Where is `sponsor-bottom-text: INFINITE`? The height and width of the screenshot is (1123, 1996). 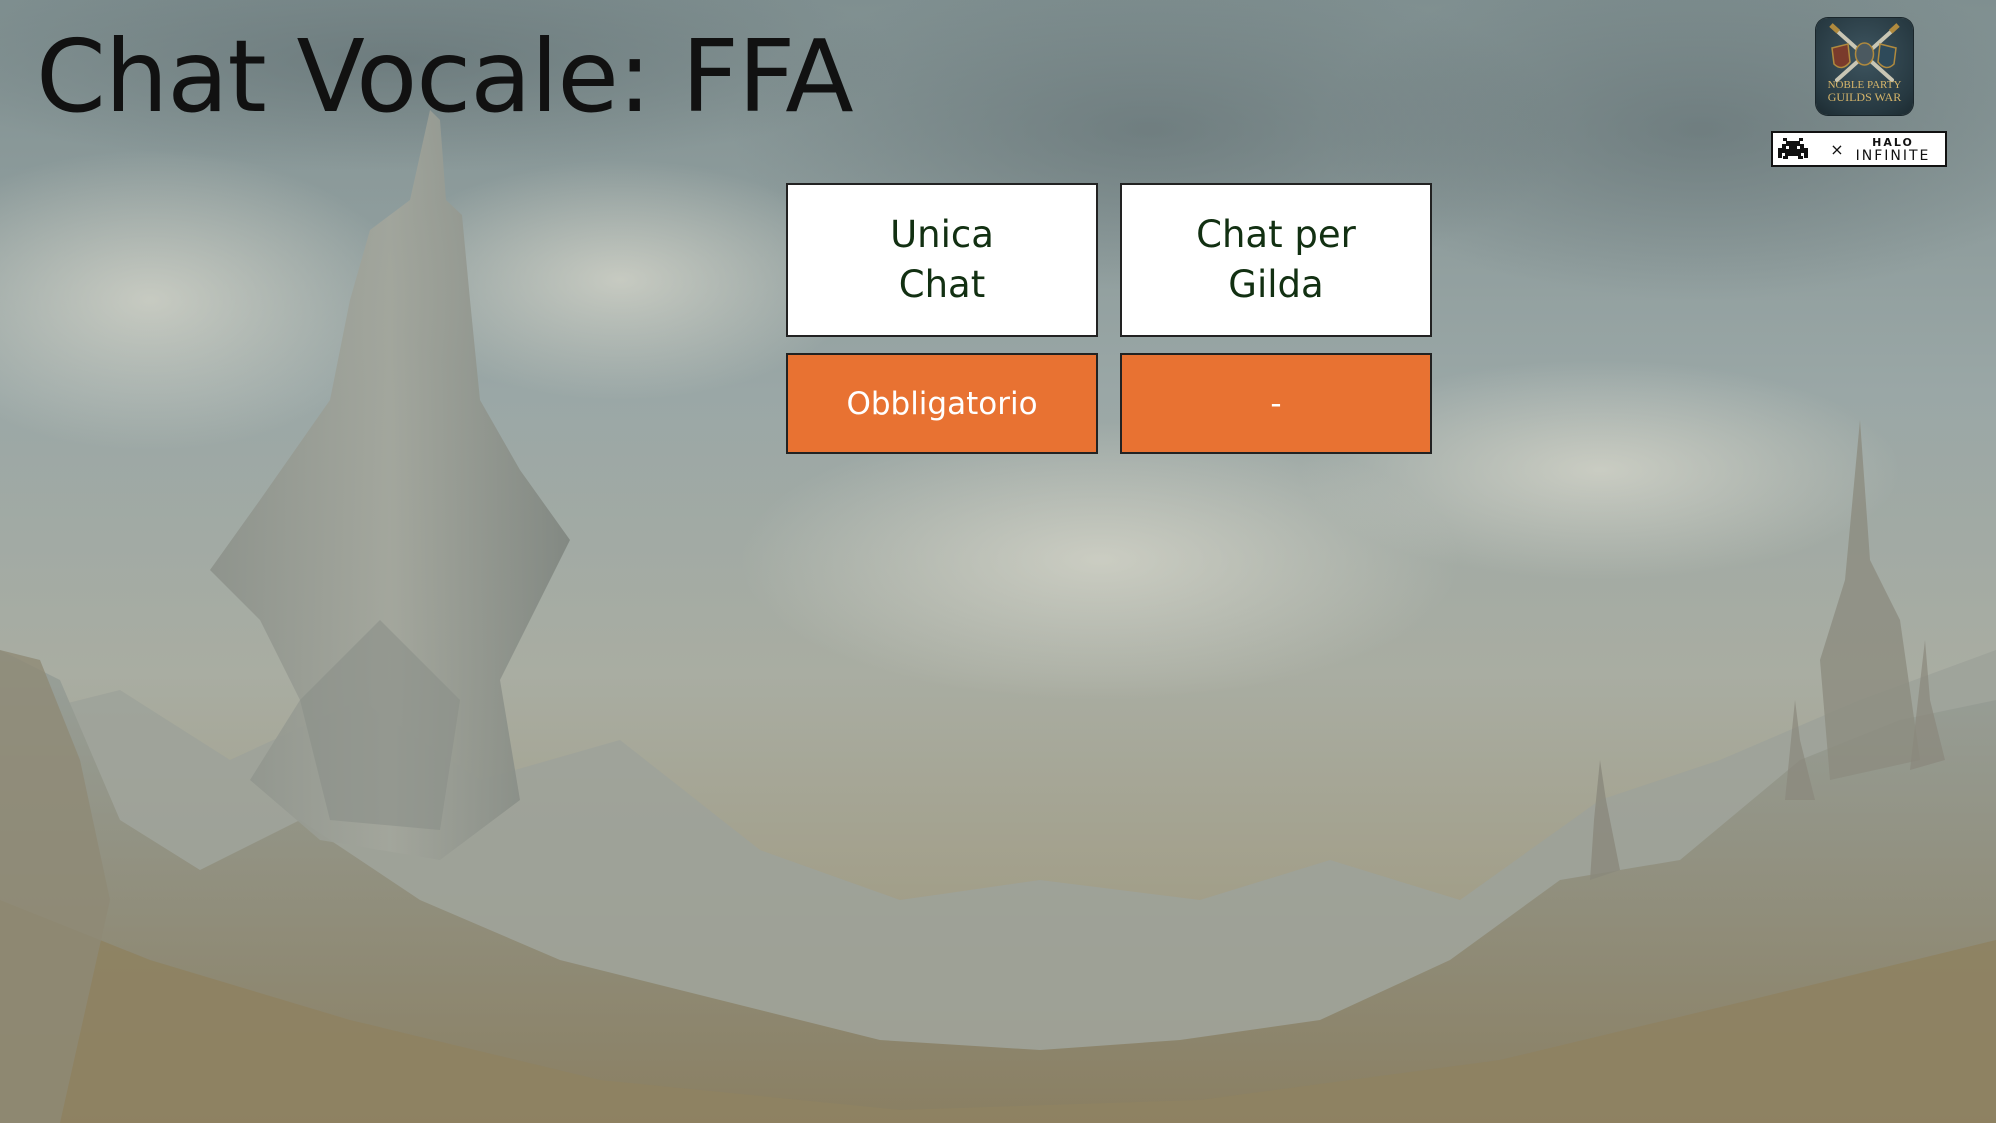
sponsor-bottom-text: INFINITE is located at coordinates (1893, 156).